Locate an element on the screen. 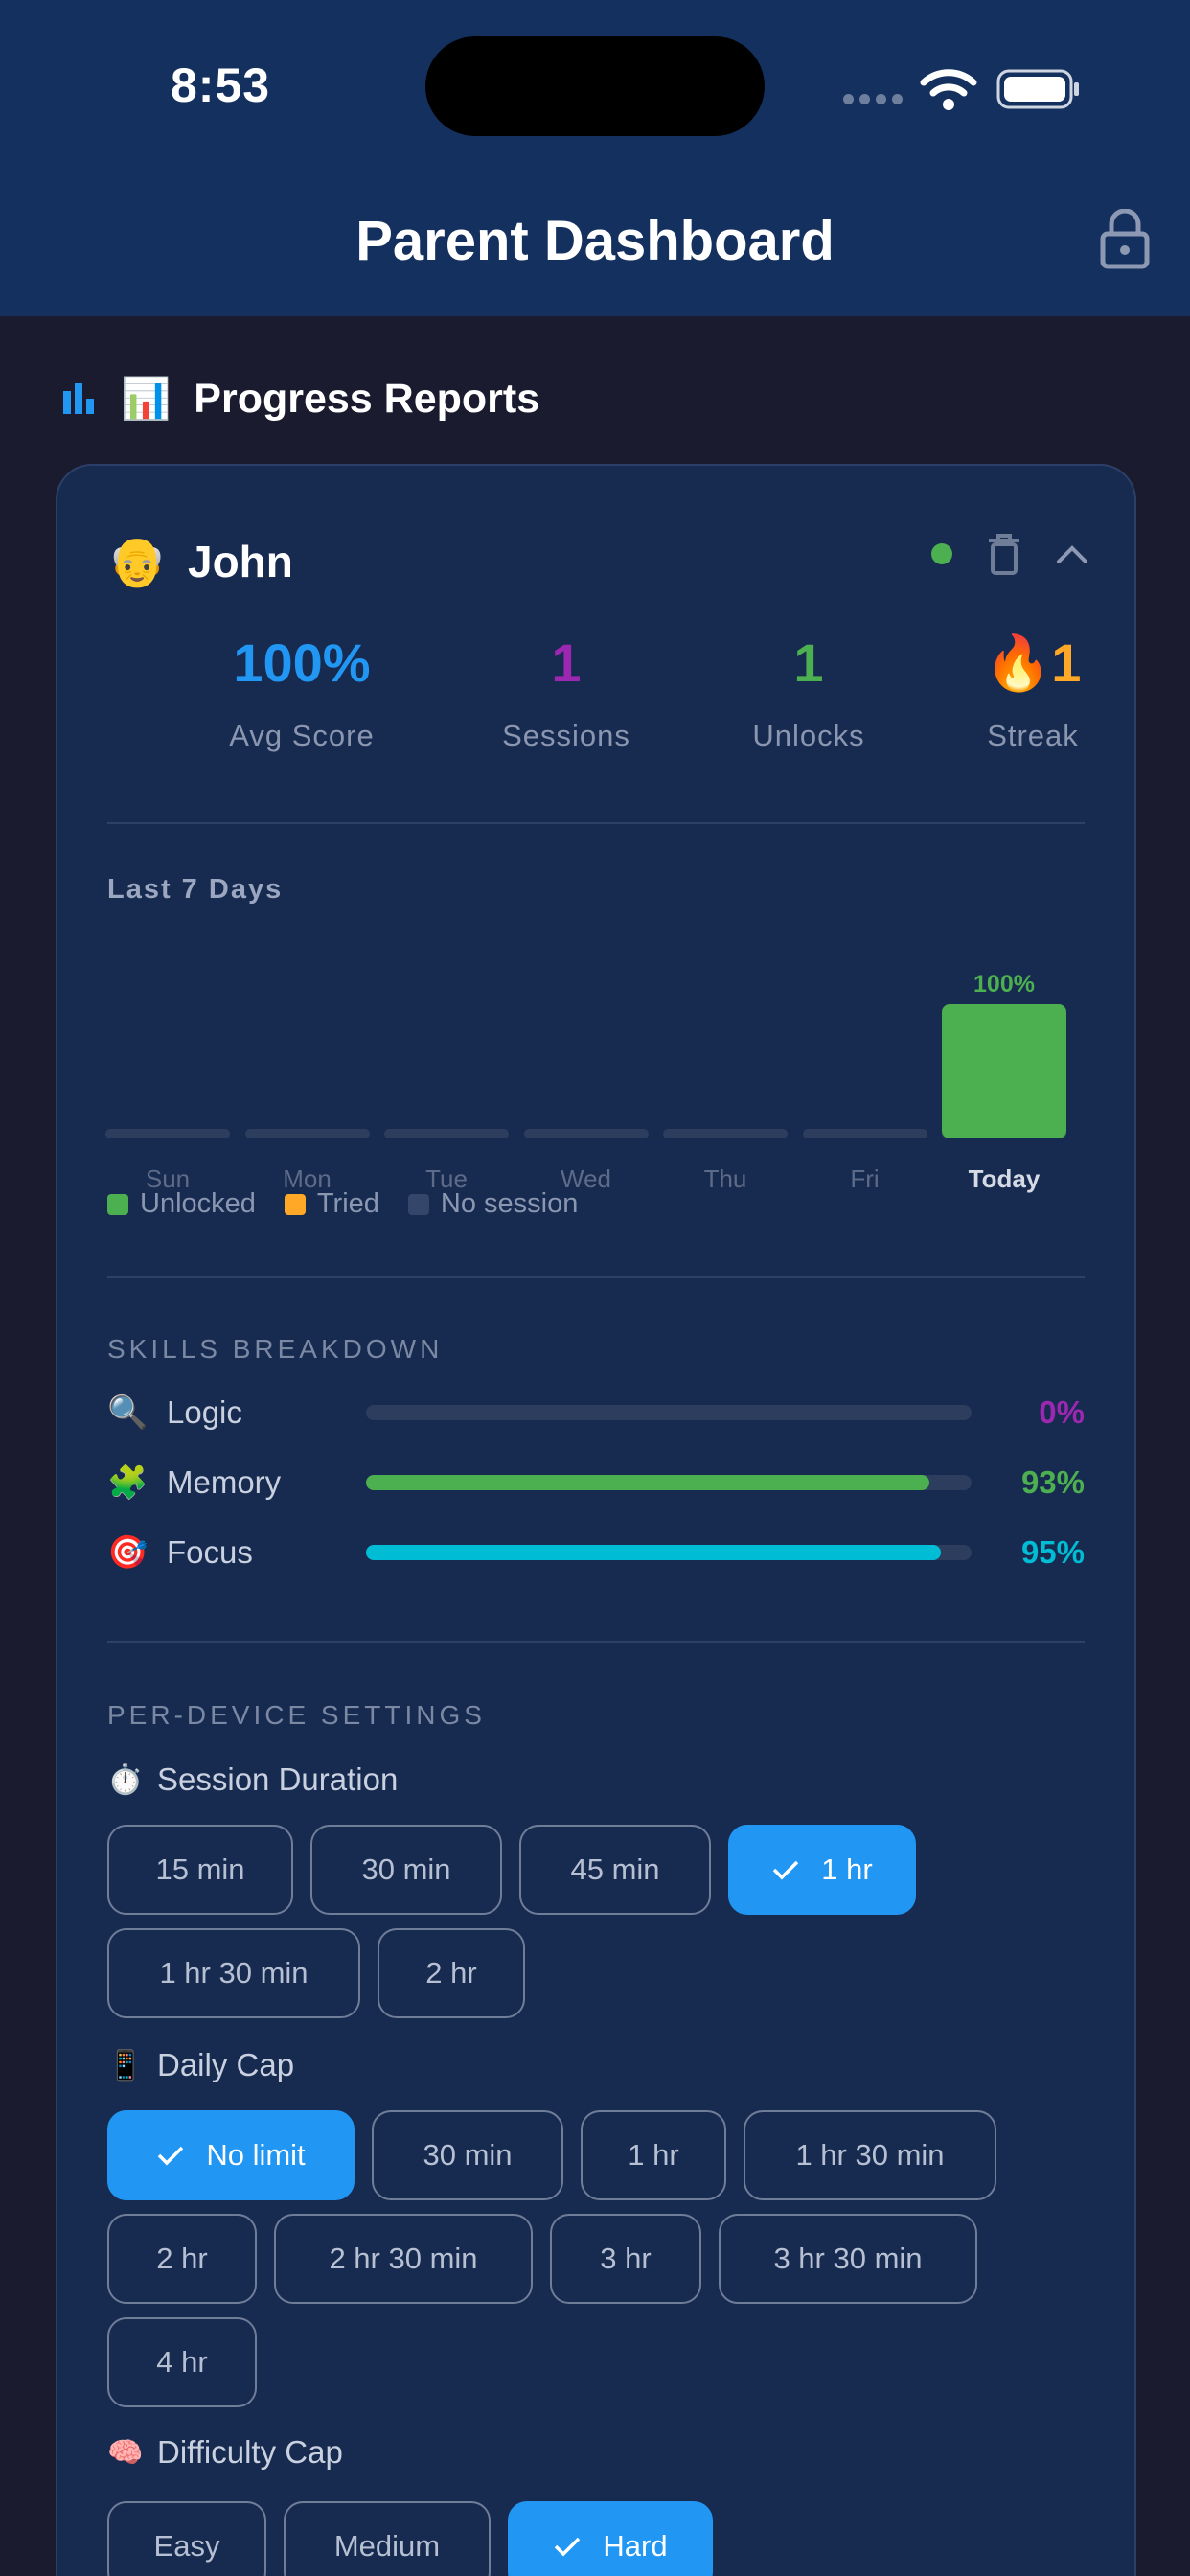  chip-label: 1 hr 30 min is located at coordinates (870, 2155).